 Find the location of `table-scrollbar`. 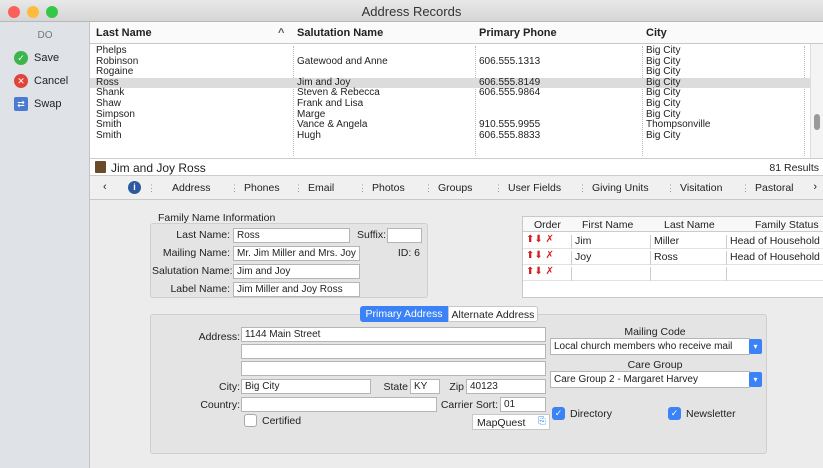

table-scrollbar is located at coordinates (816, 101).